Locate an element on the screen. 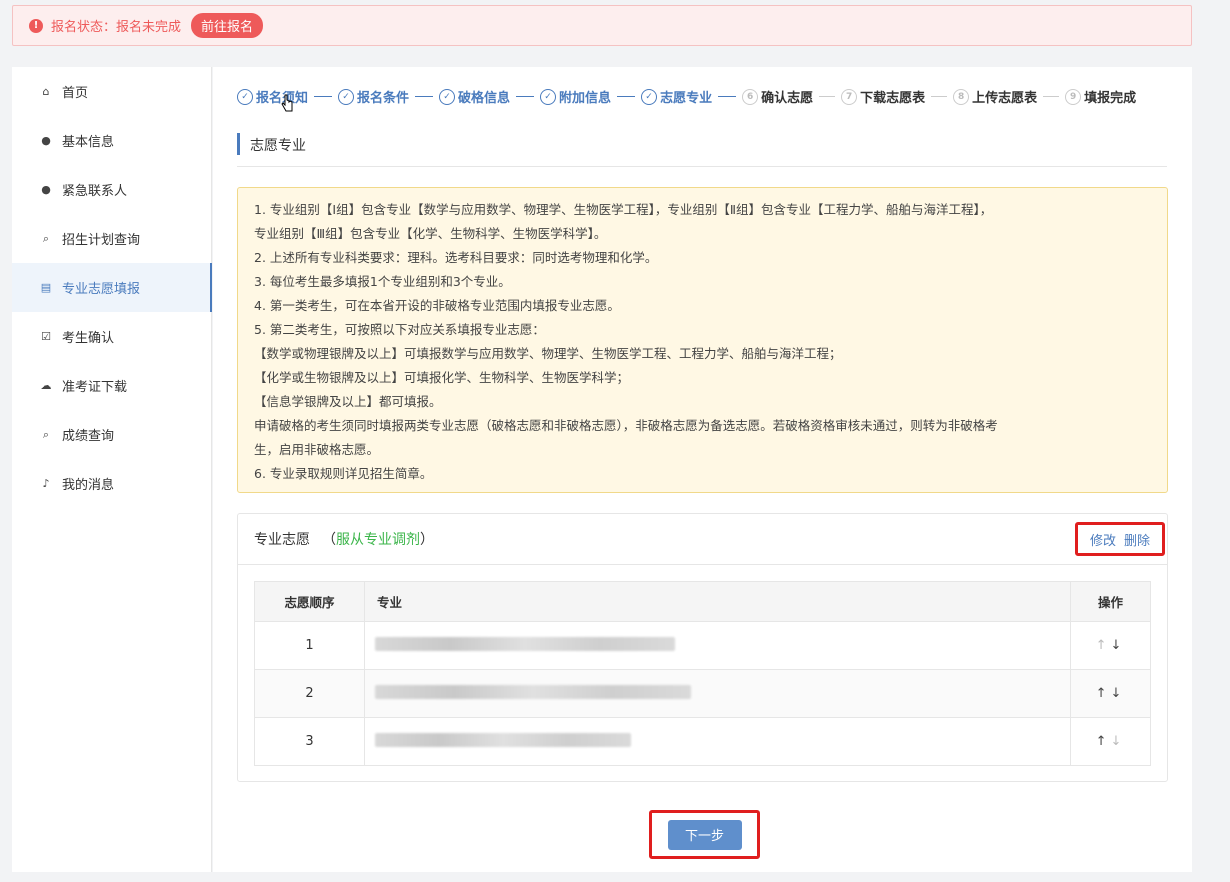  bell-icon: ♪ is located at coordinates (46, 483).